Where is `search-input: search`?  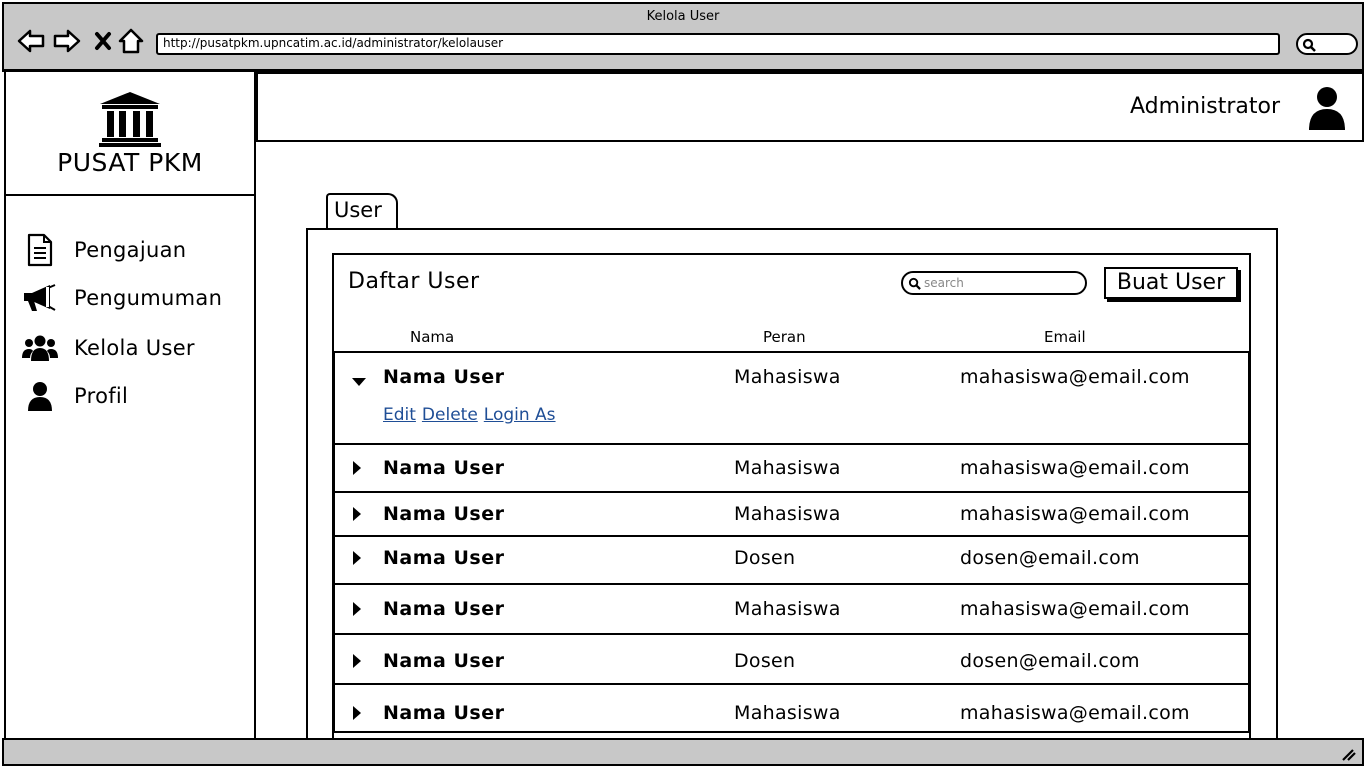 search-input: search is located at coordinates (994, 283).